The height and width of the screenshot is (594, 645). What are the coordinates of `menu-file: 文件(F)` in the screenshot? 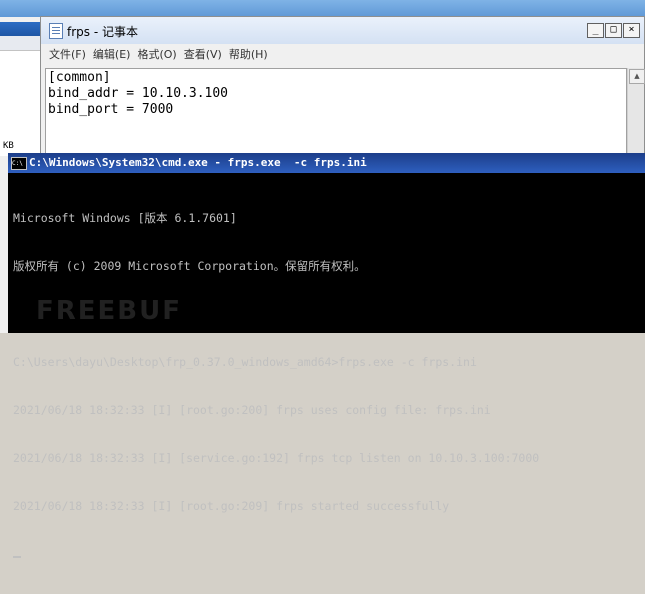 It's located at (67, 54).